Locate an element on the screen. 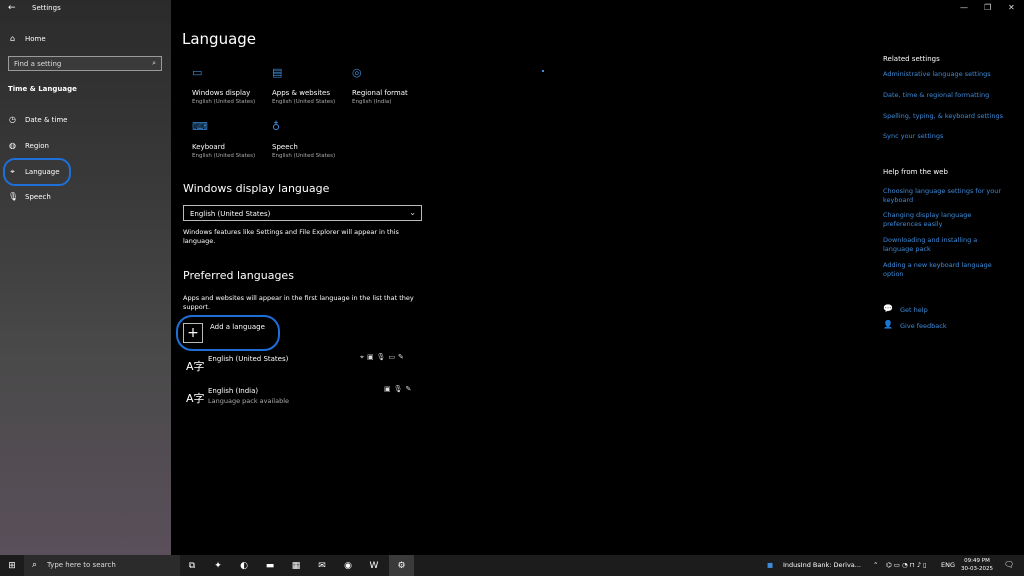  app-title: Settings is located at coordinates (46, 8).